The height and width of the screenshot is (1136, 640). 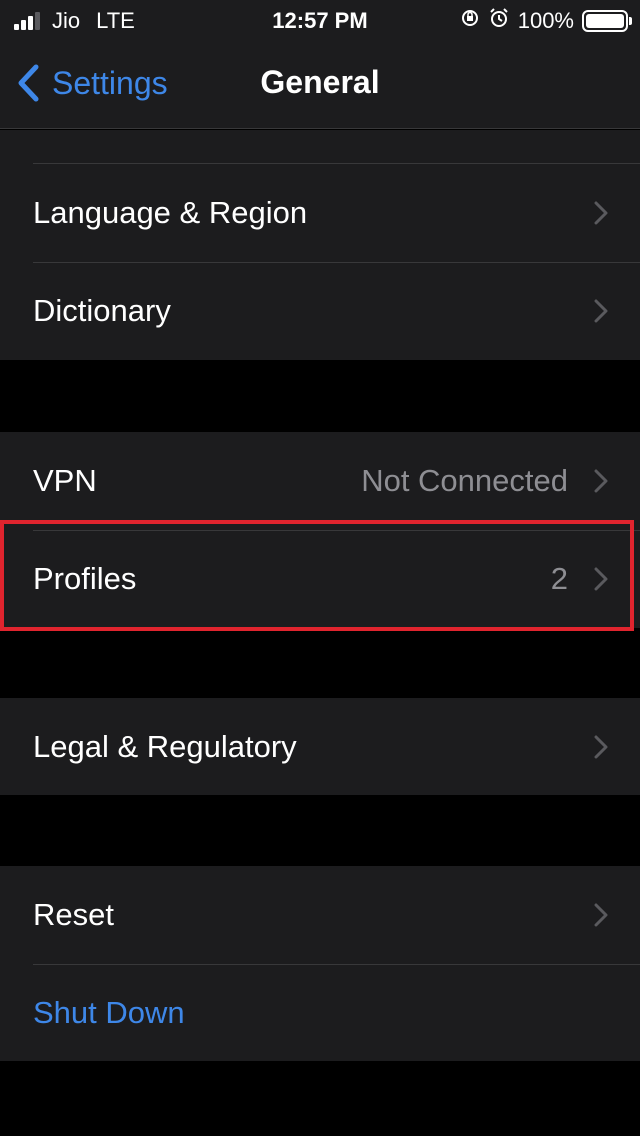 I want to click on status-bar: Jio LTE 12:57 PM 100%, so click(x=320, y=20).